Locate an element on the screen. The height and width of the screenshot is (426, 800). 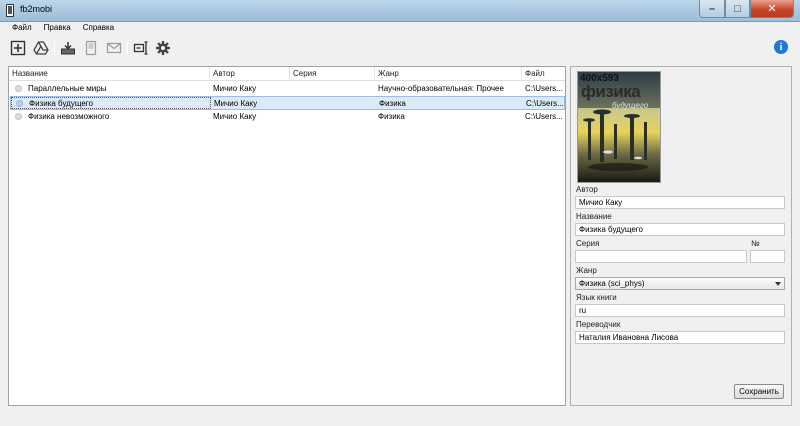
mail-icon is located at coordinates (114, 48).